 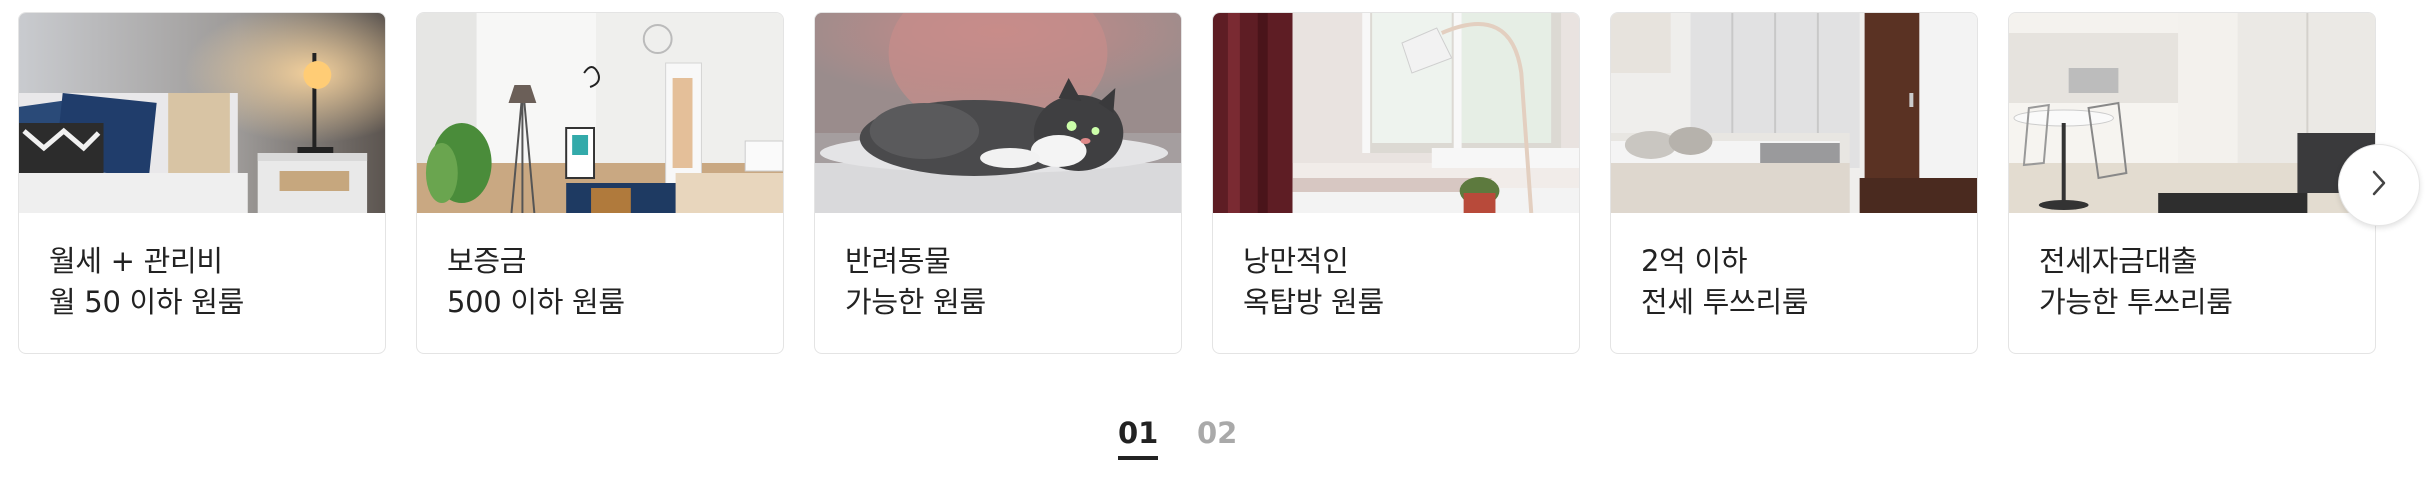 What do you see at coordinates (1725, 302) in the screenshot?
I see `card-label-line2: 전세 투쓰리룸` at bounding box center [1725, 302].